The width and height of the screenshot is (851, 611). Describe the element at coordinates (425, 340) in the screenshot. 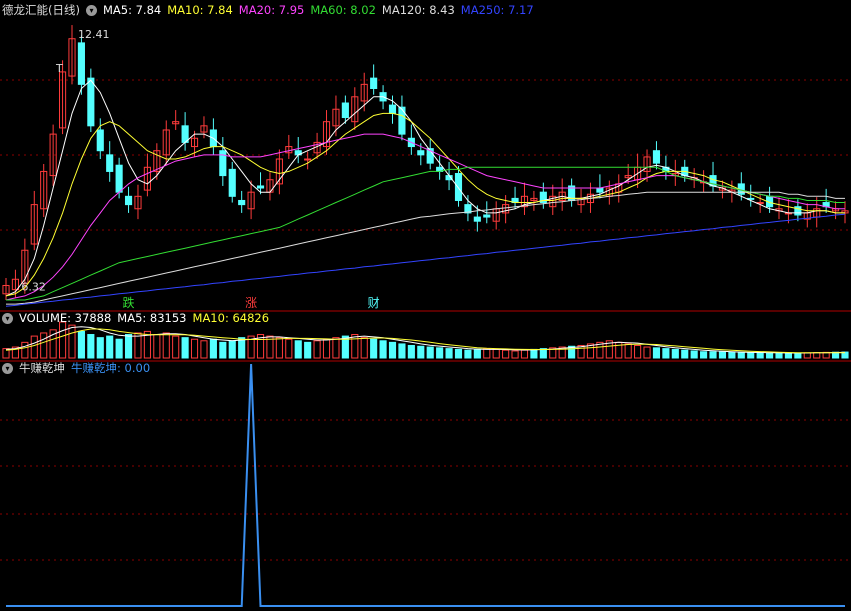

I see `volume-bars` at that location.